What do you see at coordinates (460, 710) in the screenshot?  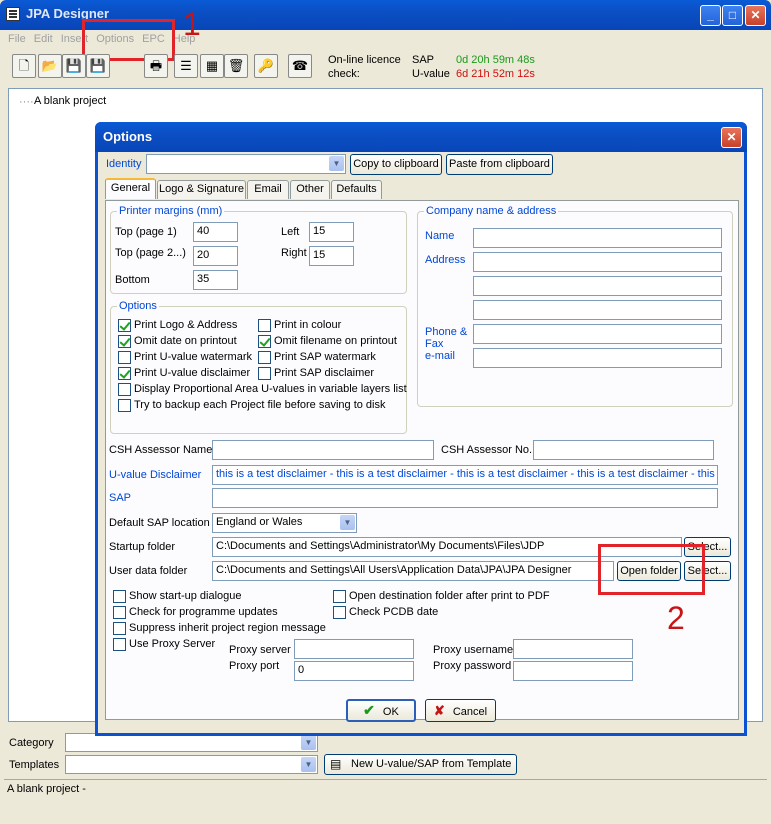 I see `cancel-button: ✘ Cancel` at bounding box center [460, 710].